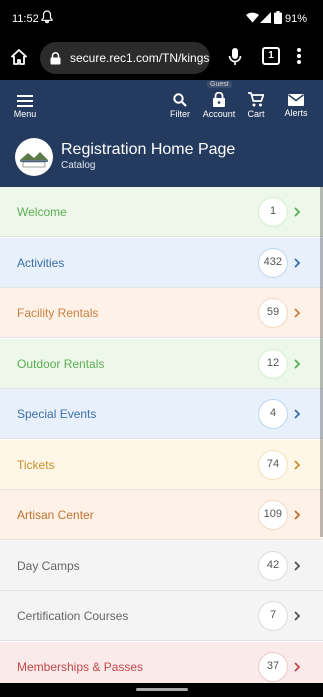 The image size is (323, 697). I want to click on catalog-row-count-badge: 42, so click(273, 565).